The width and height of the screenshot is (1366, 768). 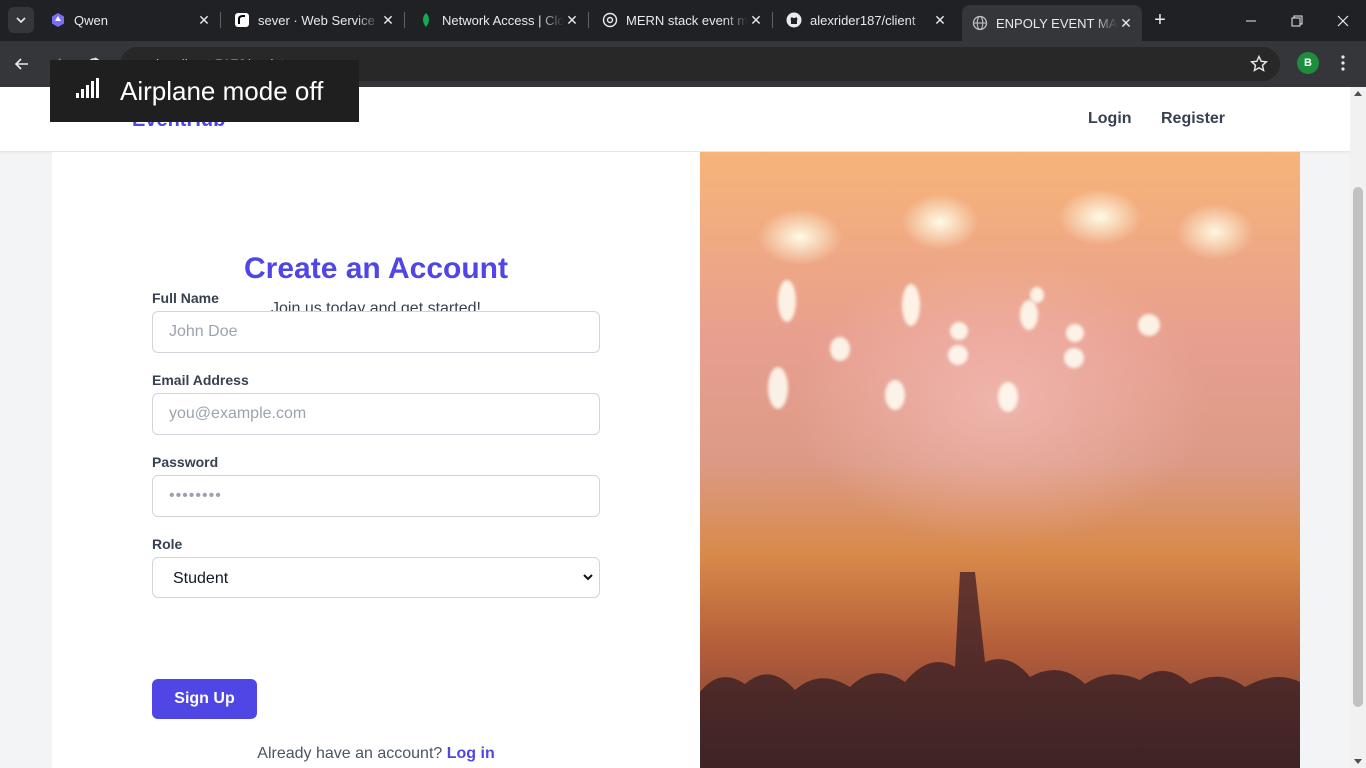 What do you see at coordinates (242, 20) in the screenshot?
I see `render-icon` at bounding box center [242, 20].